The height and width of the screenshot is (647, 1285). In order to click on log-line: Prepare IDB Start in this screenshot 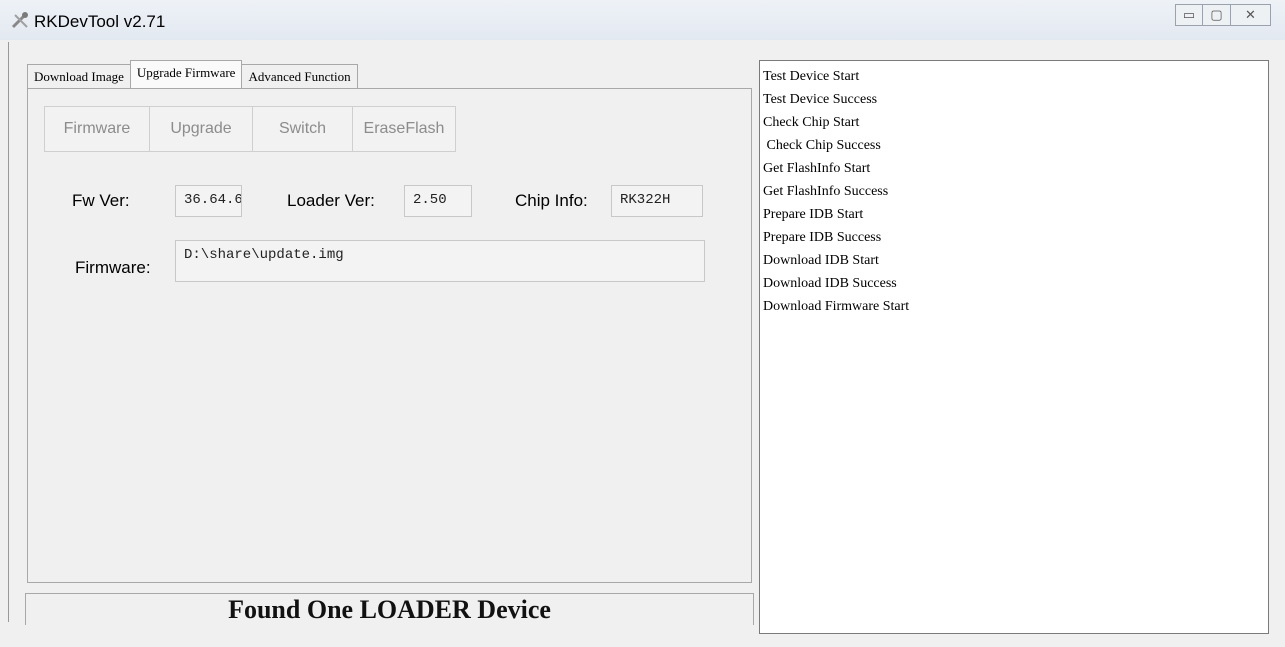, I will do `click(813, 214)`.